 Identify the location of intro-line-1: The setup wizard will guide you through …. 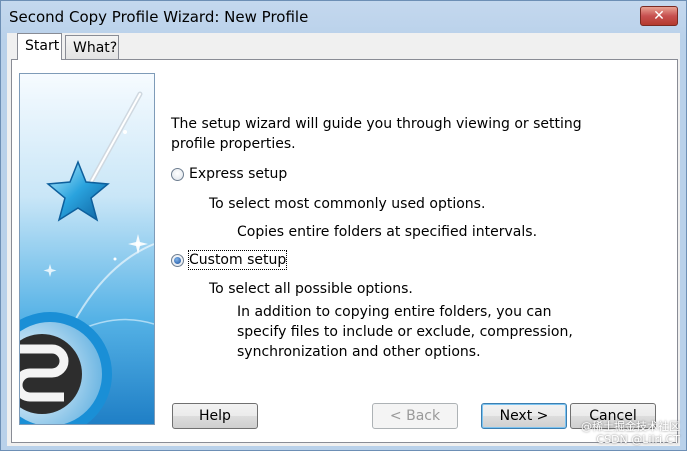
(376, 124).